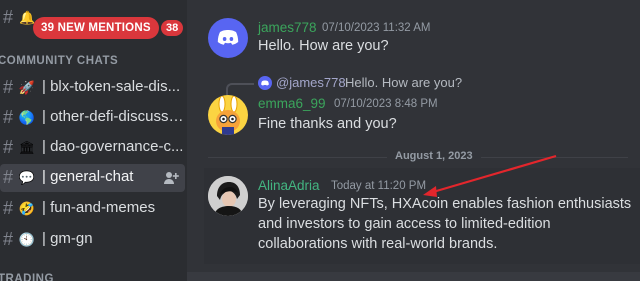 The width and height of the screenshot is (640, 281). Describe the element at coordinates (96, 28) in the screenshot. I see `new-mentions-pill: 39 NEW MENTIONS` at that location.